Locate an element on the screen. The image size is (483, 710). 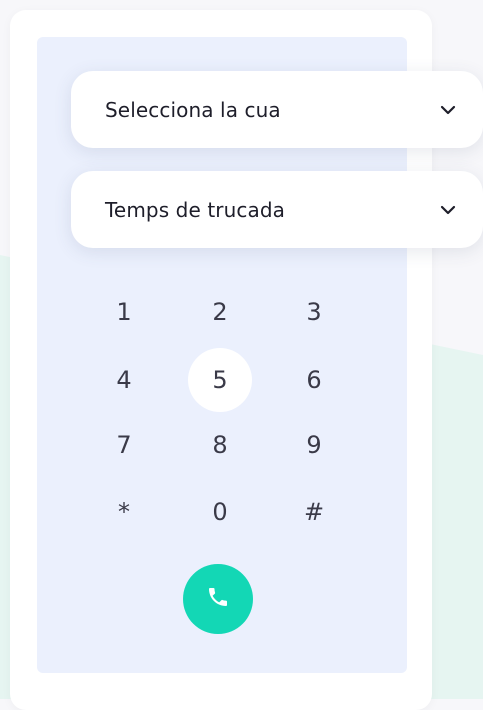
queue-select-label: Selecciona la cua is located at coordinates (193, 109).